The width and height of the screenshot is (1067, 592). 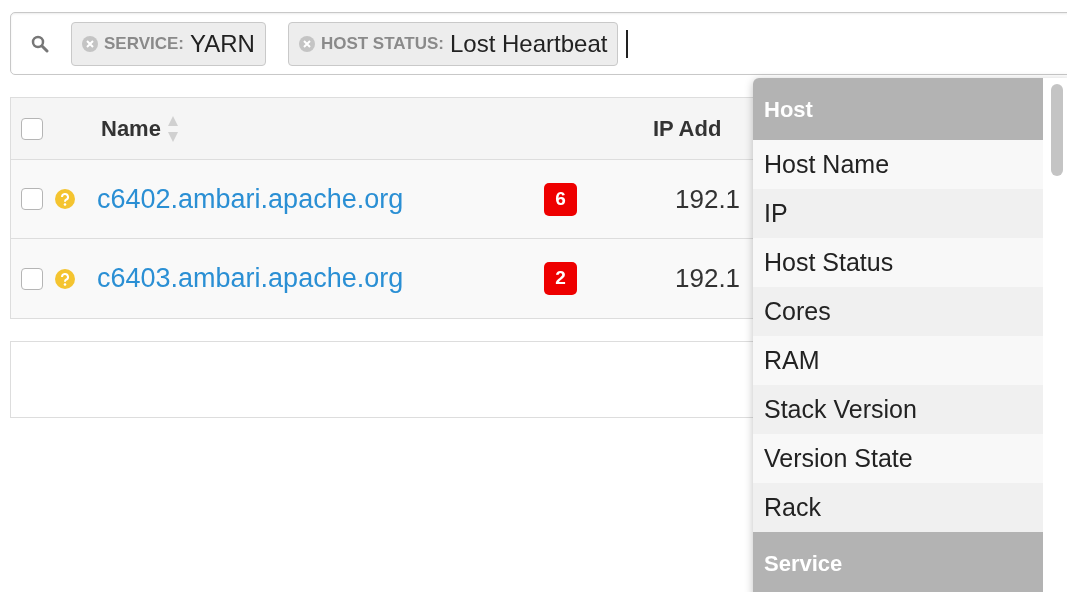 I want to click on menu-item: IP, so click(x=898, y=213).